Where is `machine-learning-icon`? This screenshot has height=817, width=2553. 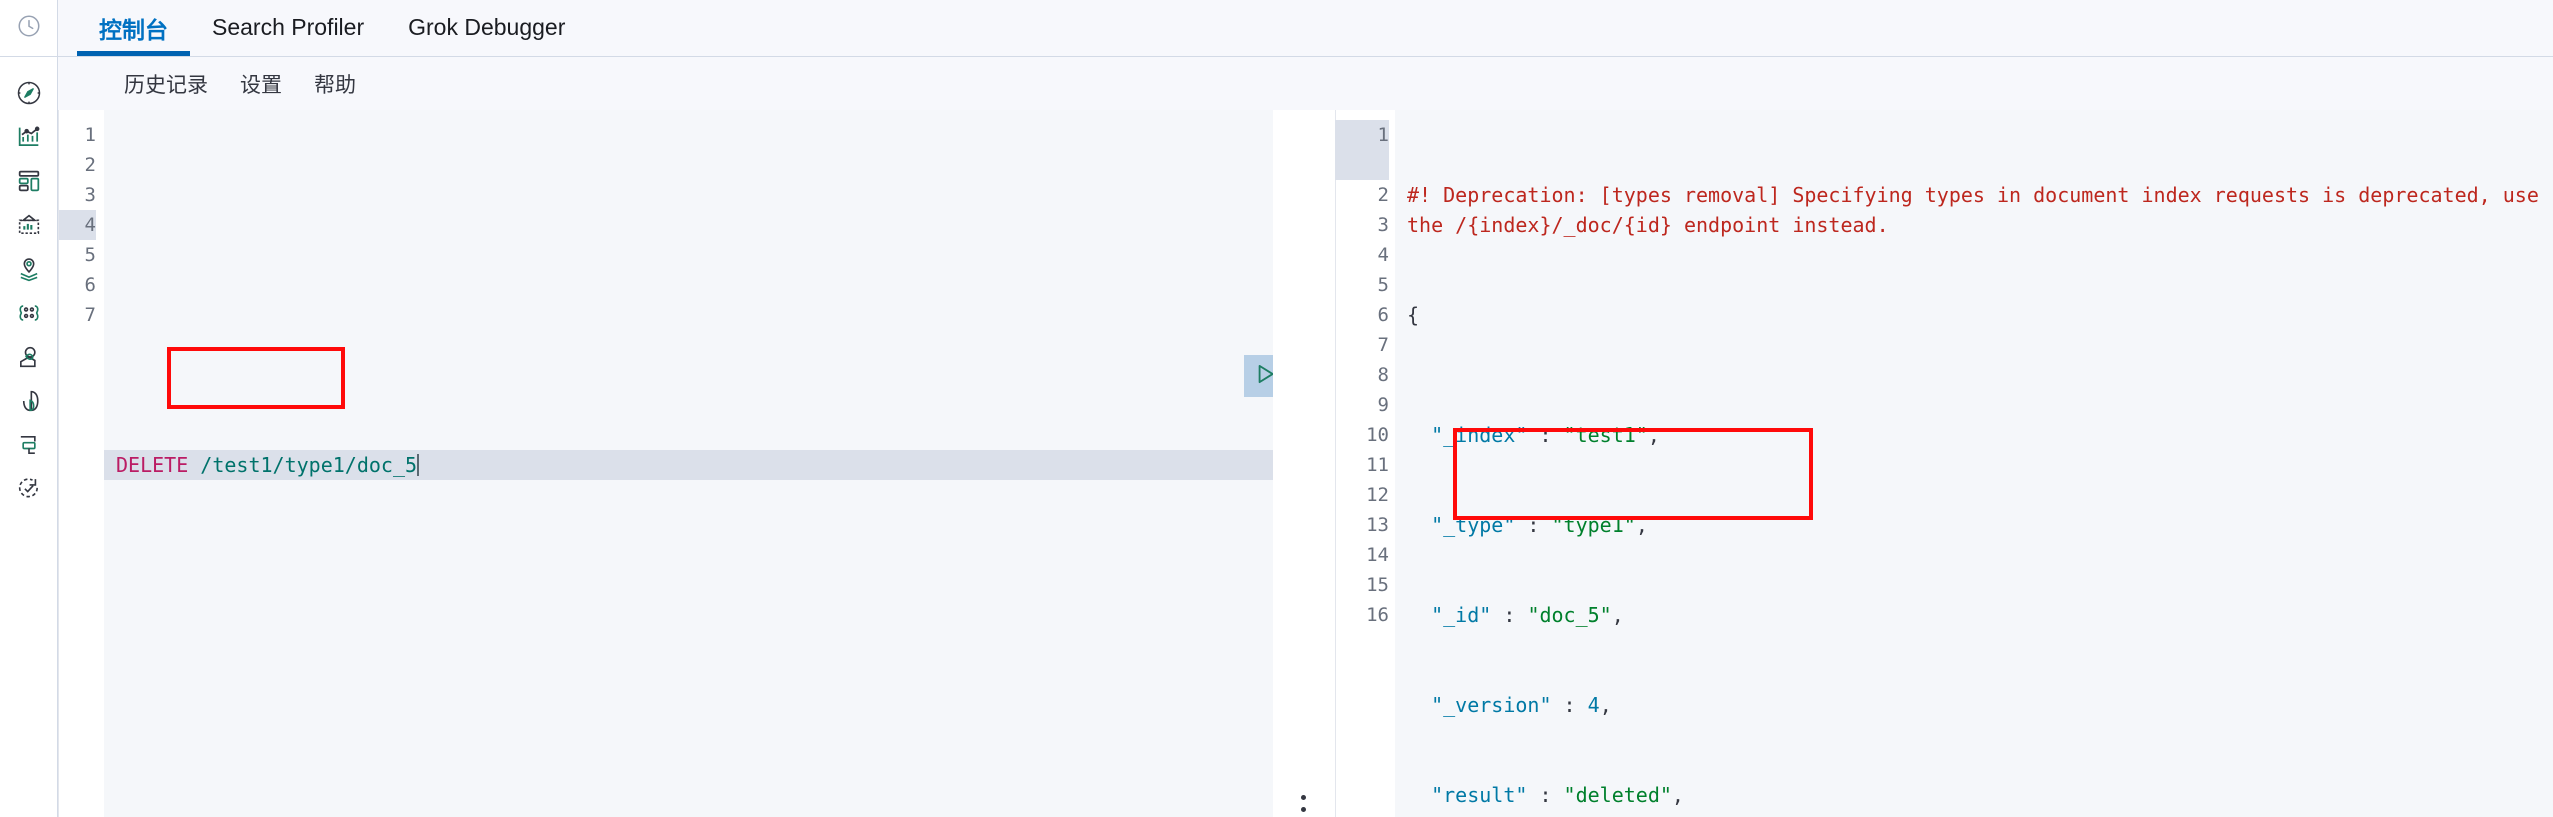
machine-learning-icon is located at coordinates (29, 315).